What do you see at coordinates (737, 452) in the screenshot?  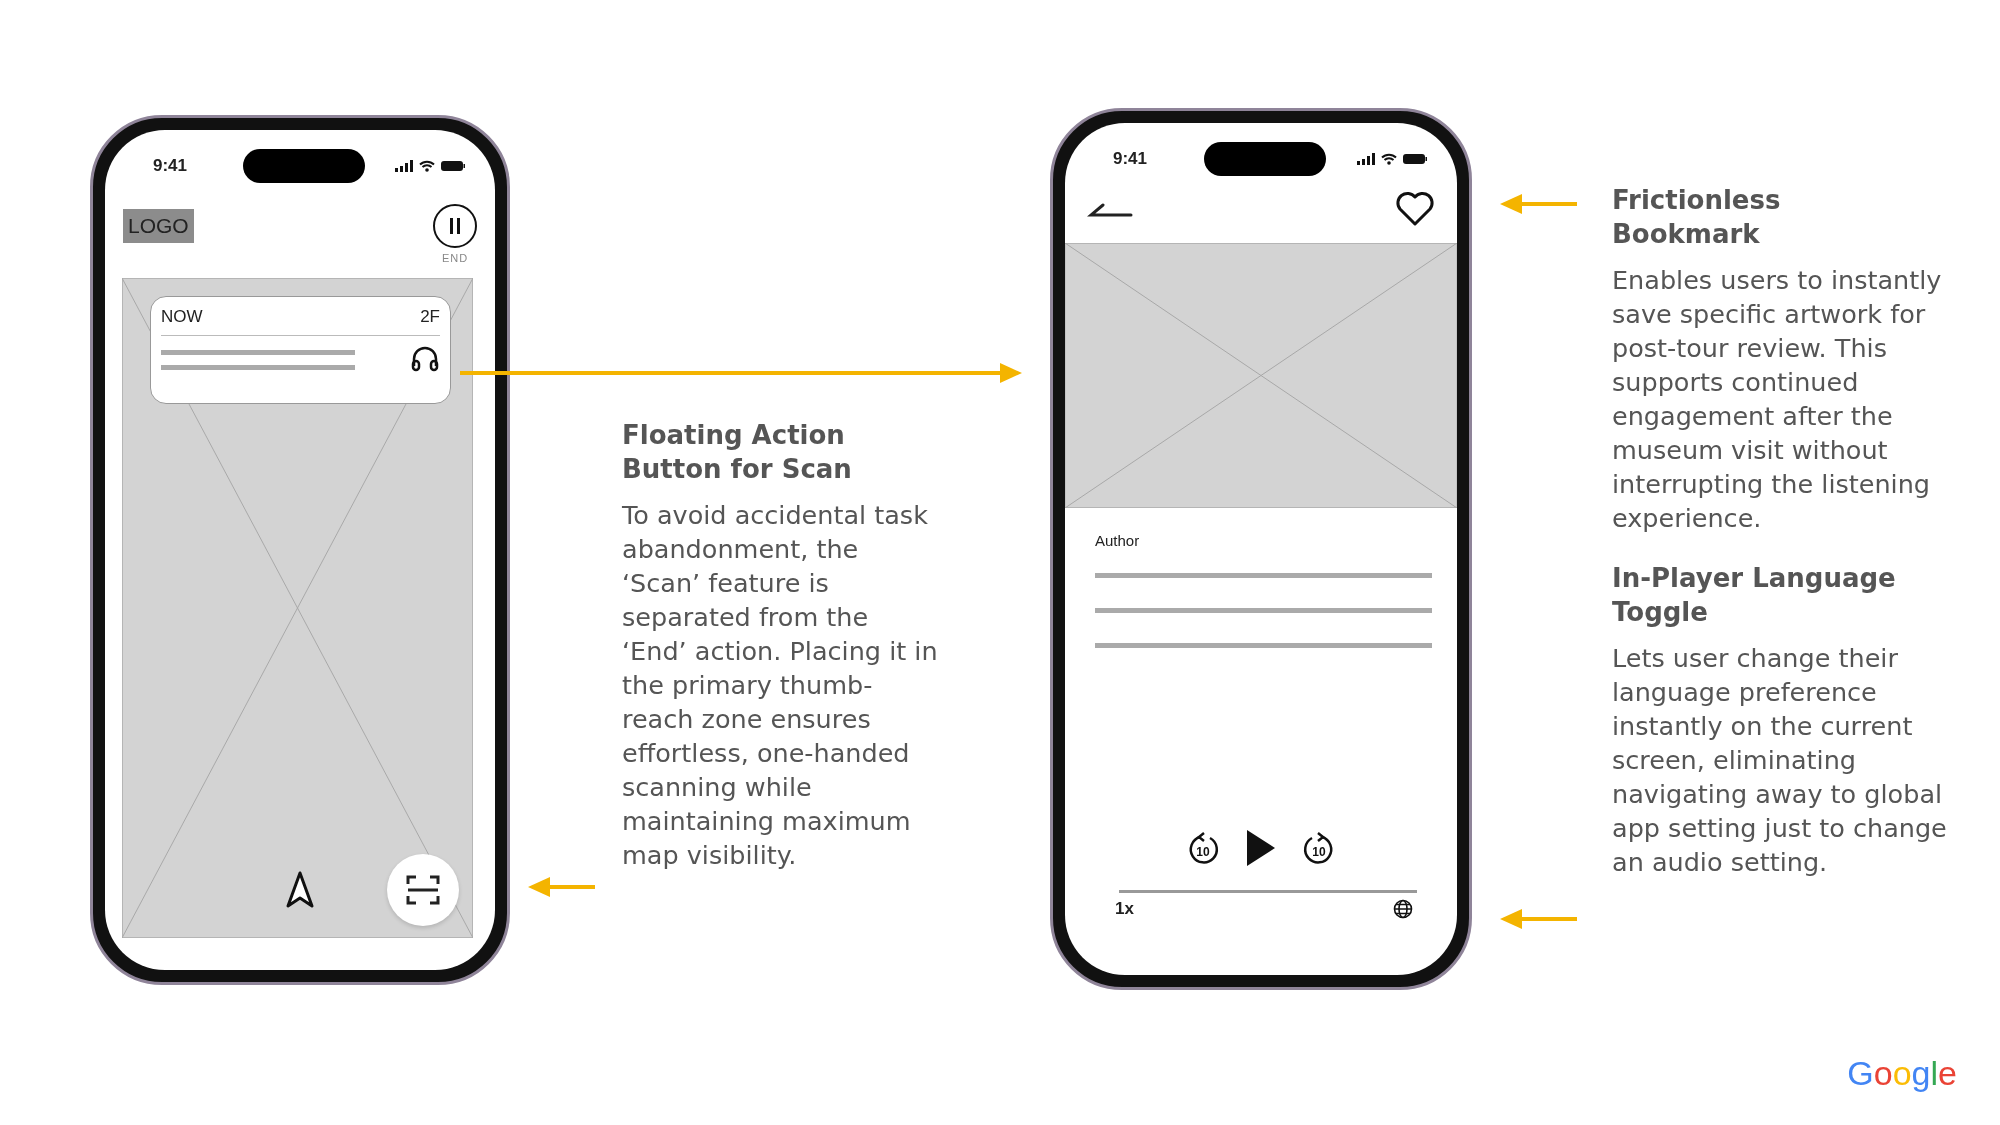 I see `annotation-title: Floating Action Button for Scan` at bounding box center [737, 452].